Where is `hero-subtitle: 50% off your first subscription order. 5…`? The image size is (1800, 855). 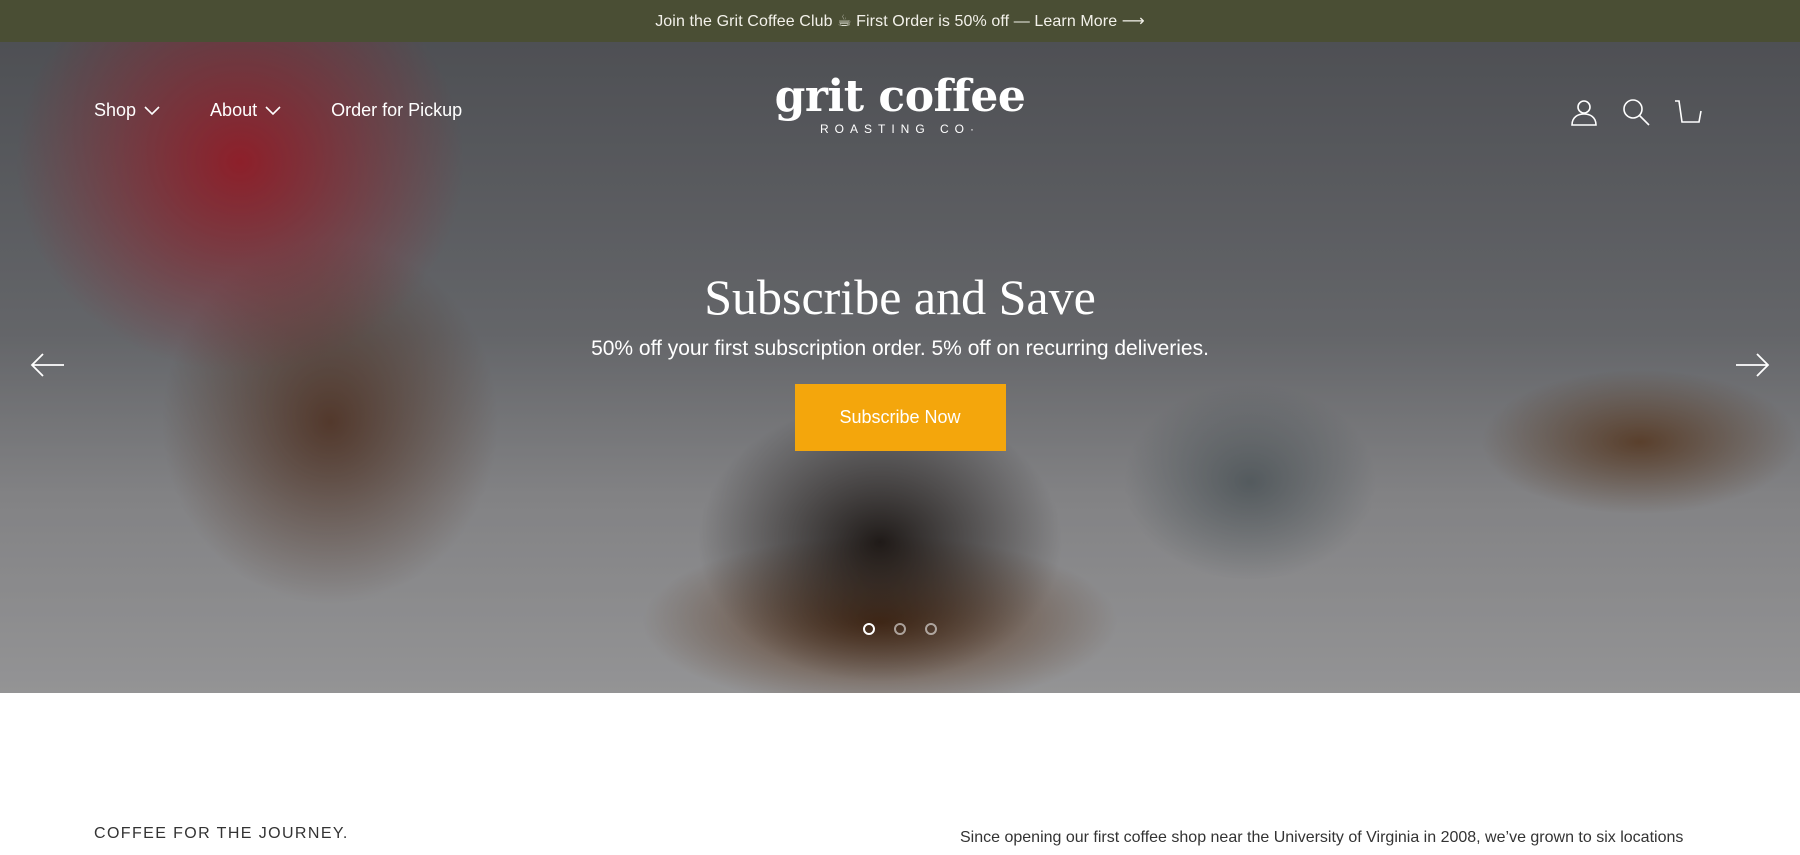
hero-subtitle: 50% off your first subscription order. 5… is located at coordinates (900, 348).